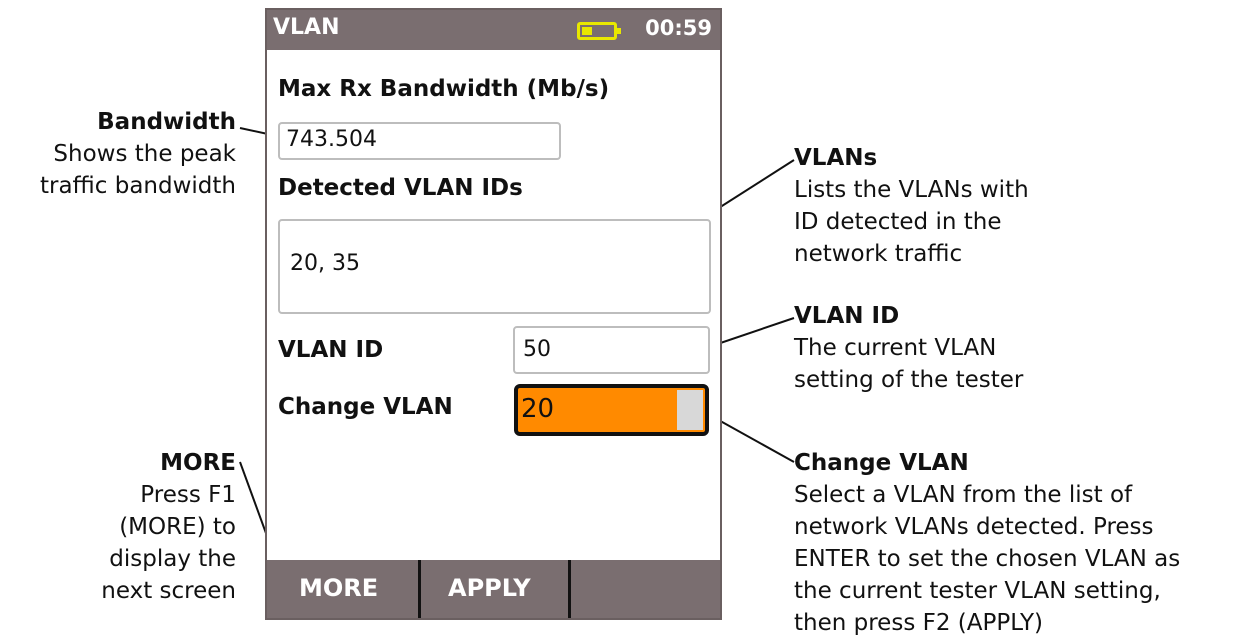  What do you see at coordinates (911, 190) in the screenshot?
I see `vlans-annotation-line: Lists the VLANs with` at bounding box center [911, 190].